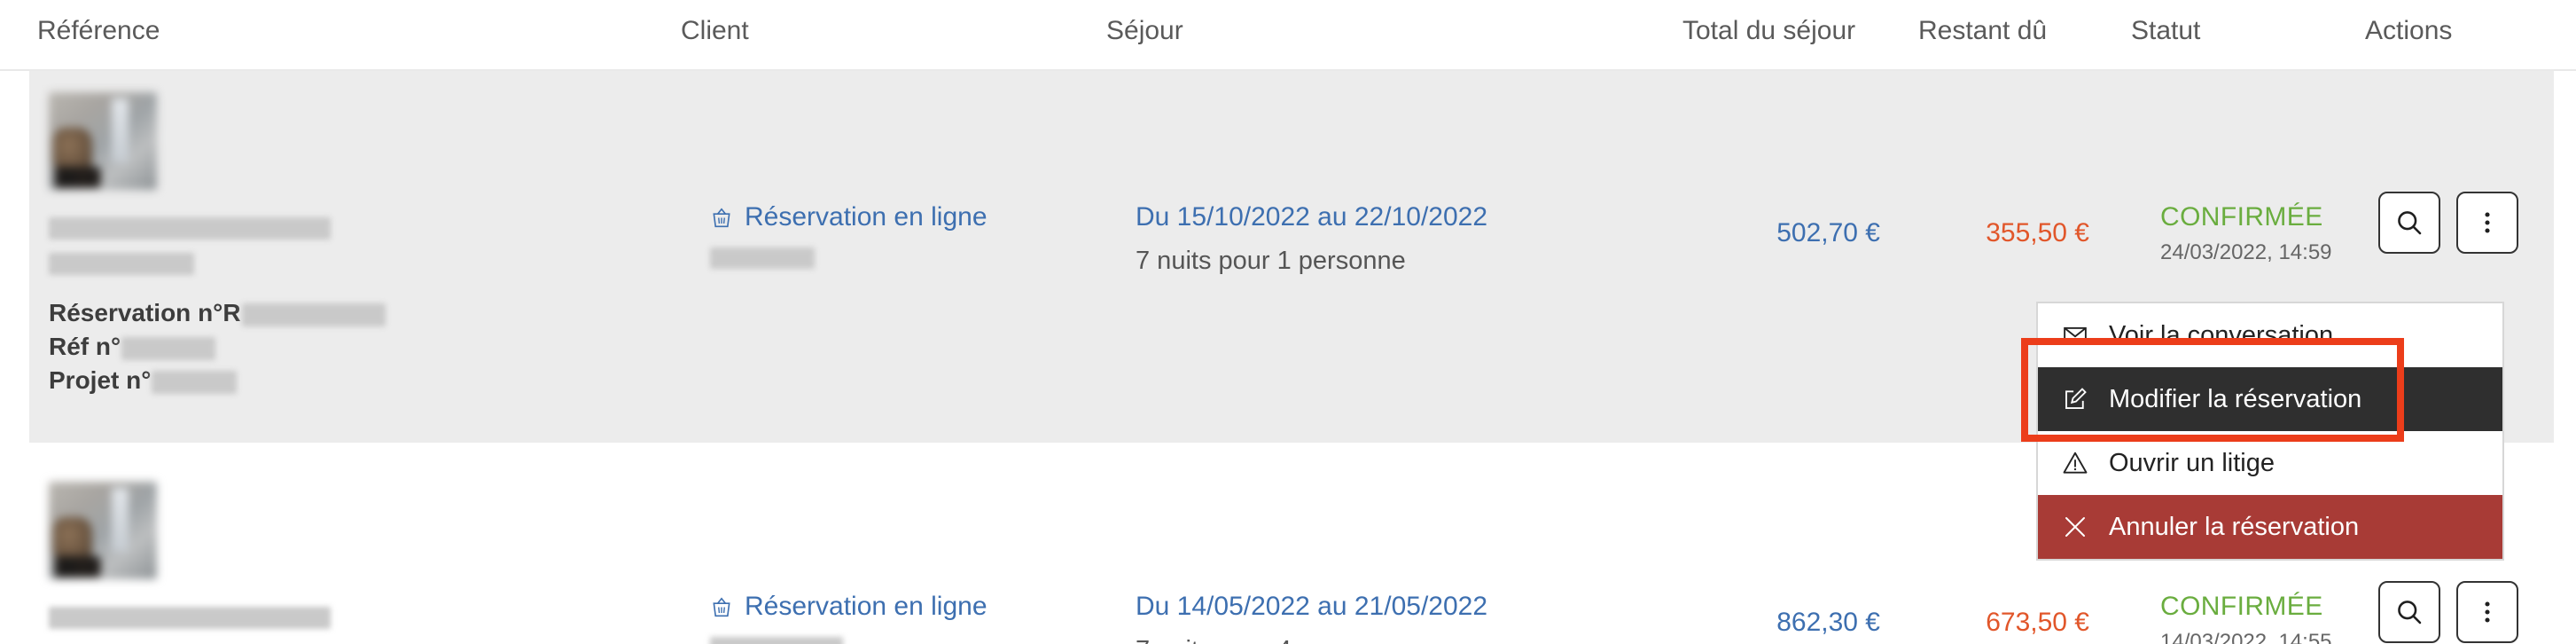  What do you see at coordinates (2246, 637) in the screenshot?
I see `status-date: 14/03/2022, 14:55` at bounding box center [2246, 637].